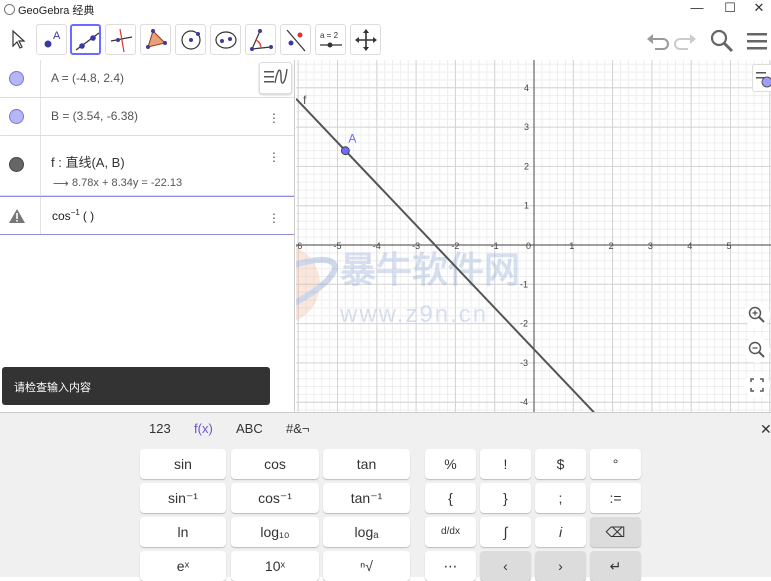  I want to click on algebra-row-label: B = (3.54, -6.38), so click(95, 116).